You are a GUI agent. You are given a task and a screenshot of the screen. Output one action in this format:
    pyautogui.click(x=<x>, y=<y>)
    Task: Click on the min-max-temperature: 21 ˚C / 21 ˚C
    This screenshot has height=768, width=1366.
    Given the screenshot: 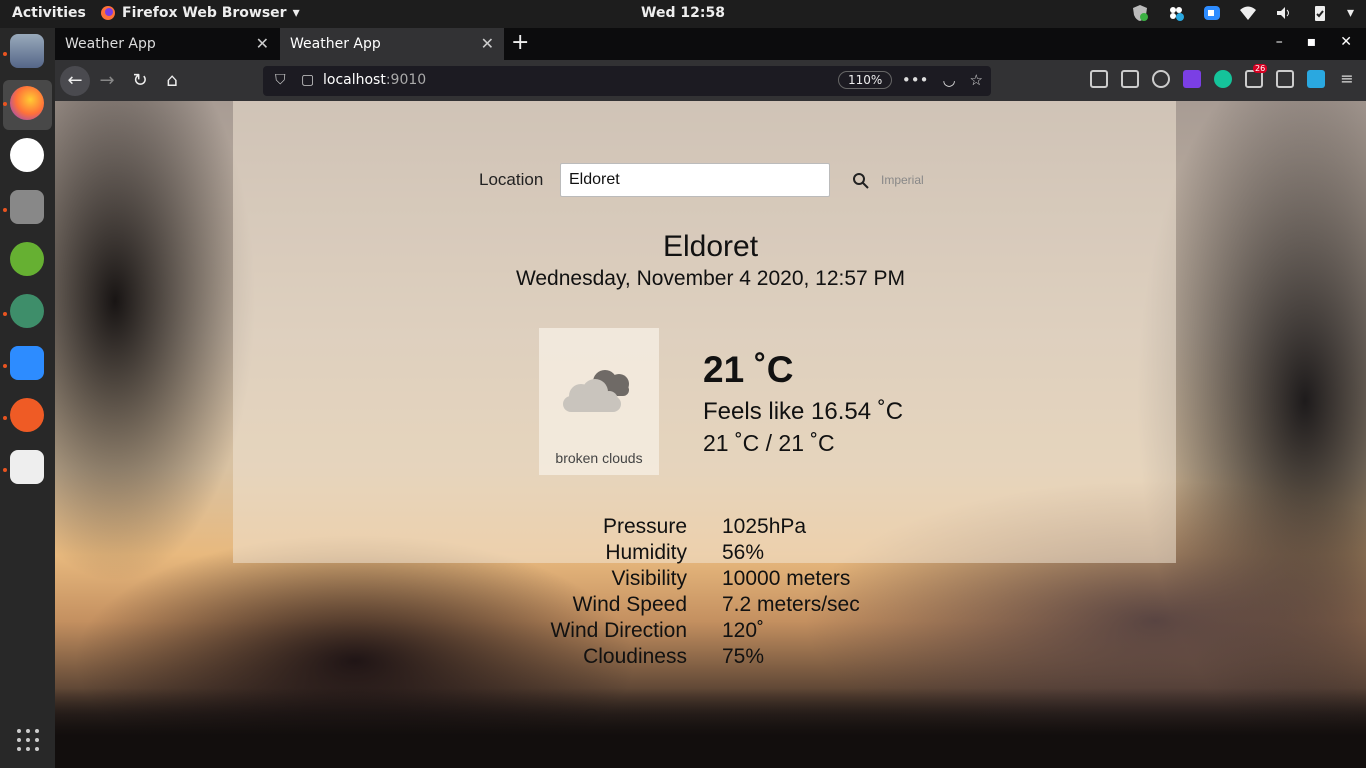 What is the action you would take?
    pyautogui.click(x=769, y=443)
    